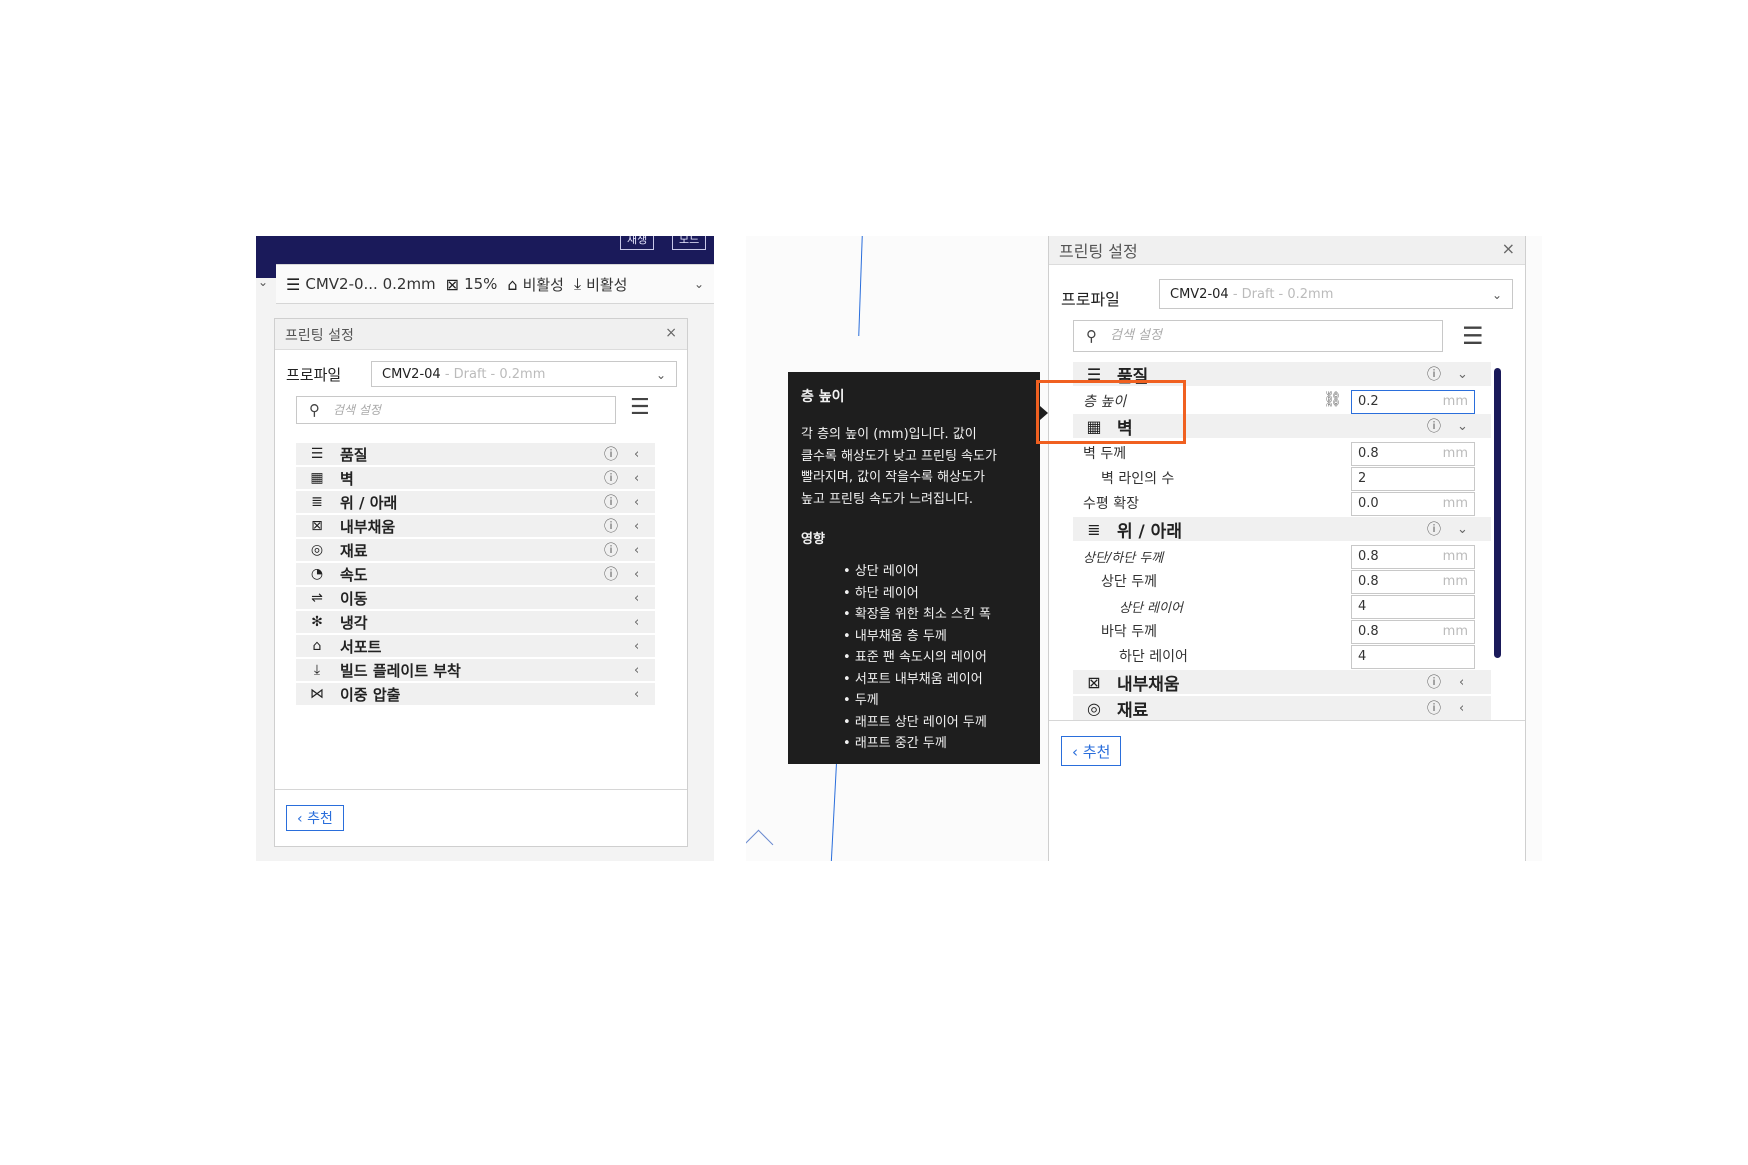  Describe the element at coordinates (1413, 607) in the screenshot. I see `top-layers-input: 4` at that location.